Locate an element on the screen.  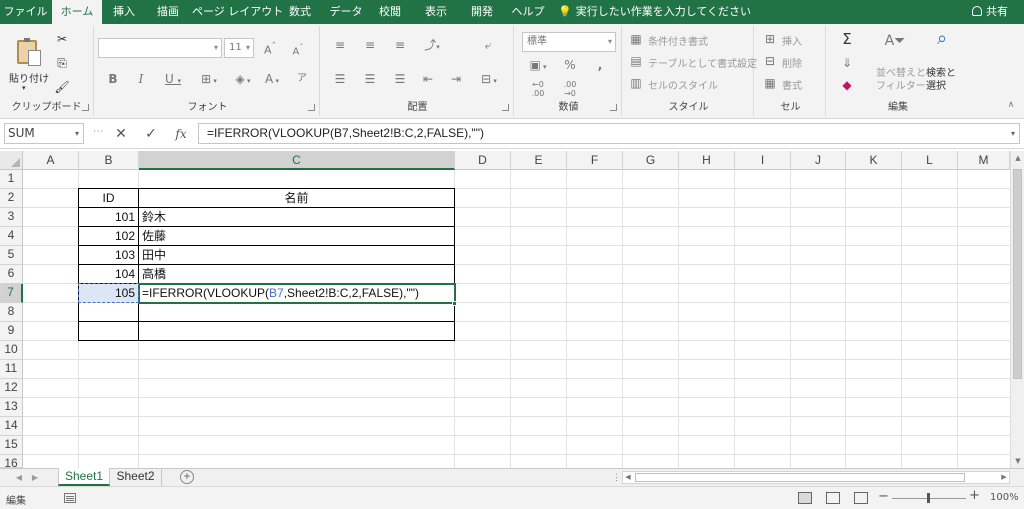
row-header-3: 3 is located at coordinates (11, 217).